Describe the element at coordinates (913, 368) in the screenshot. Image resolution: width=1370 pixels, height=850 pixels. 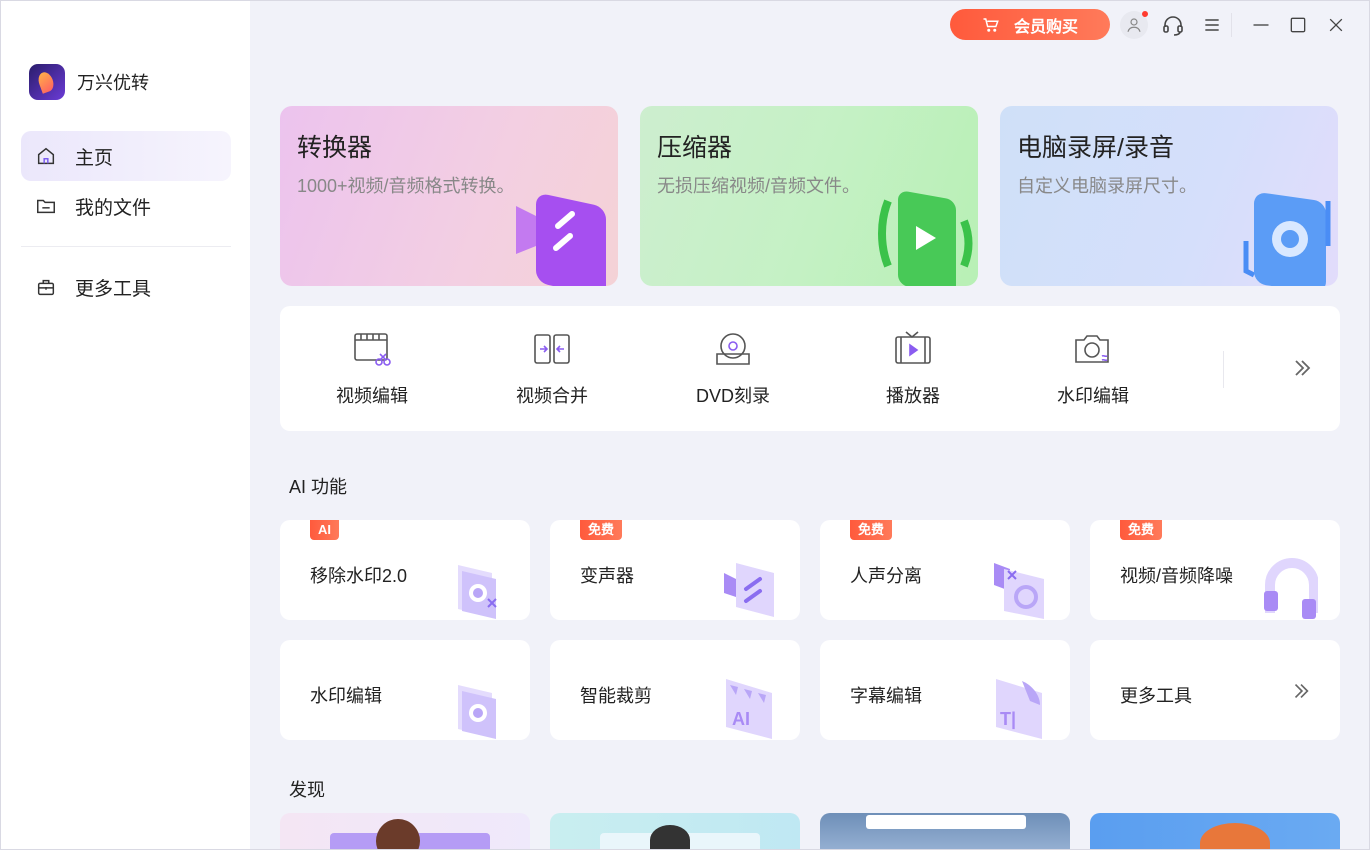
I see `tool-player: 播放器` at that location.